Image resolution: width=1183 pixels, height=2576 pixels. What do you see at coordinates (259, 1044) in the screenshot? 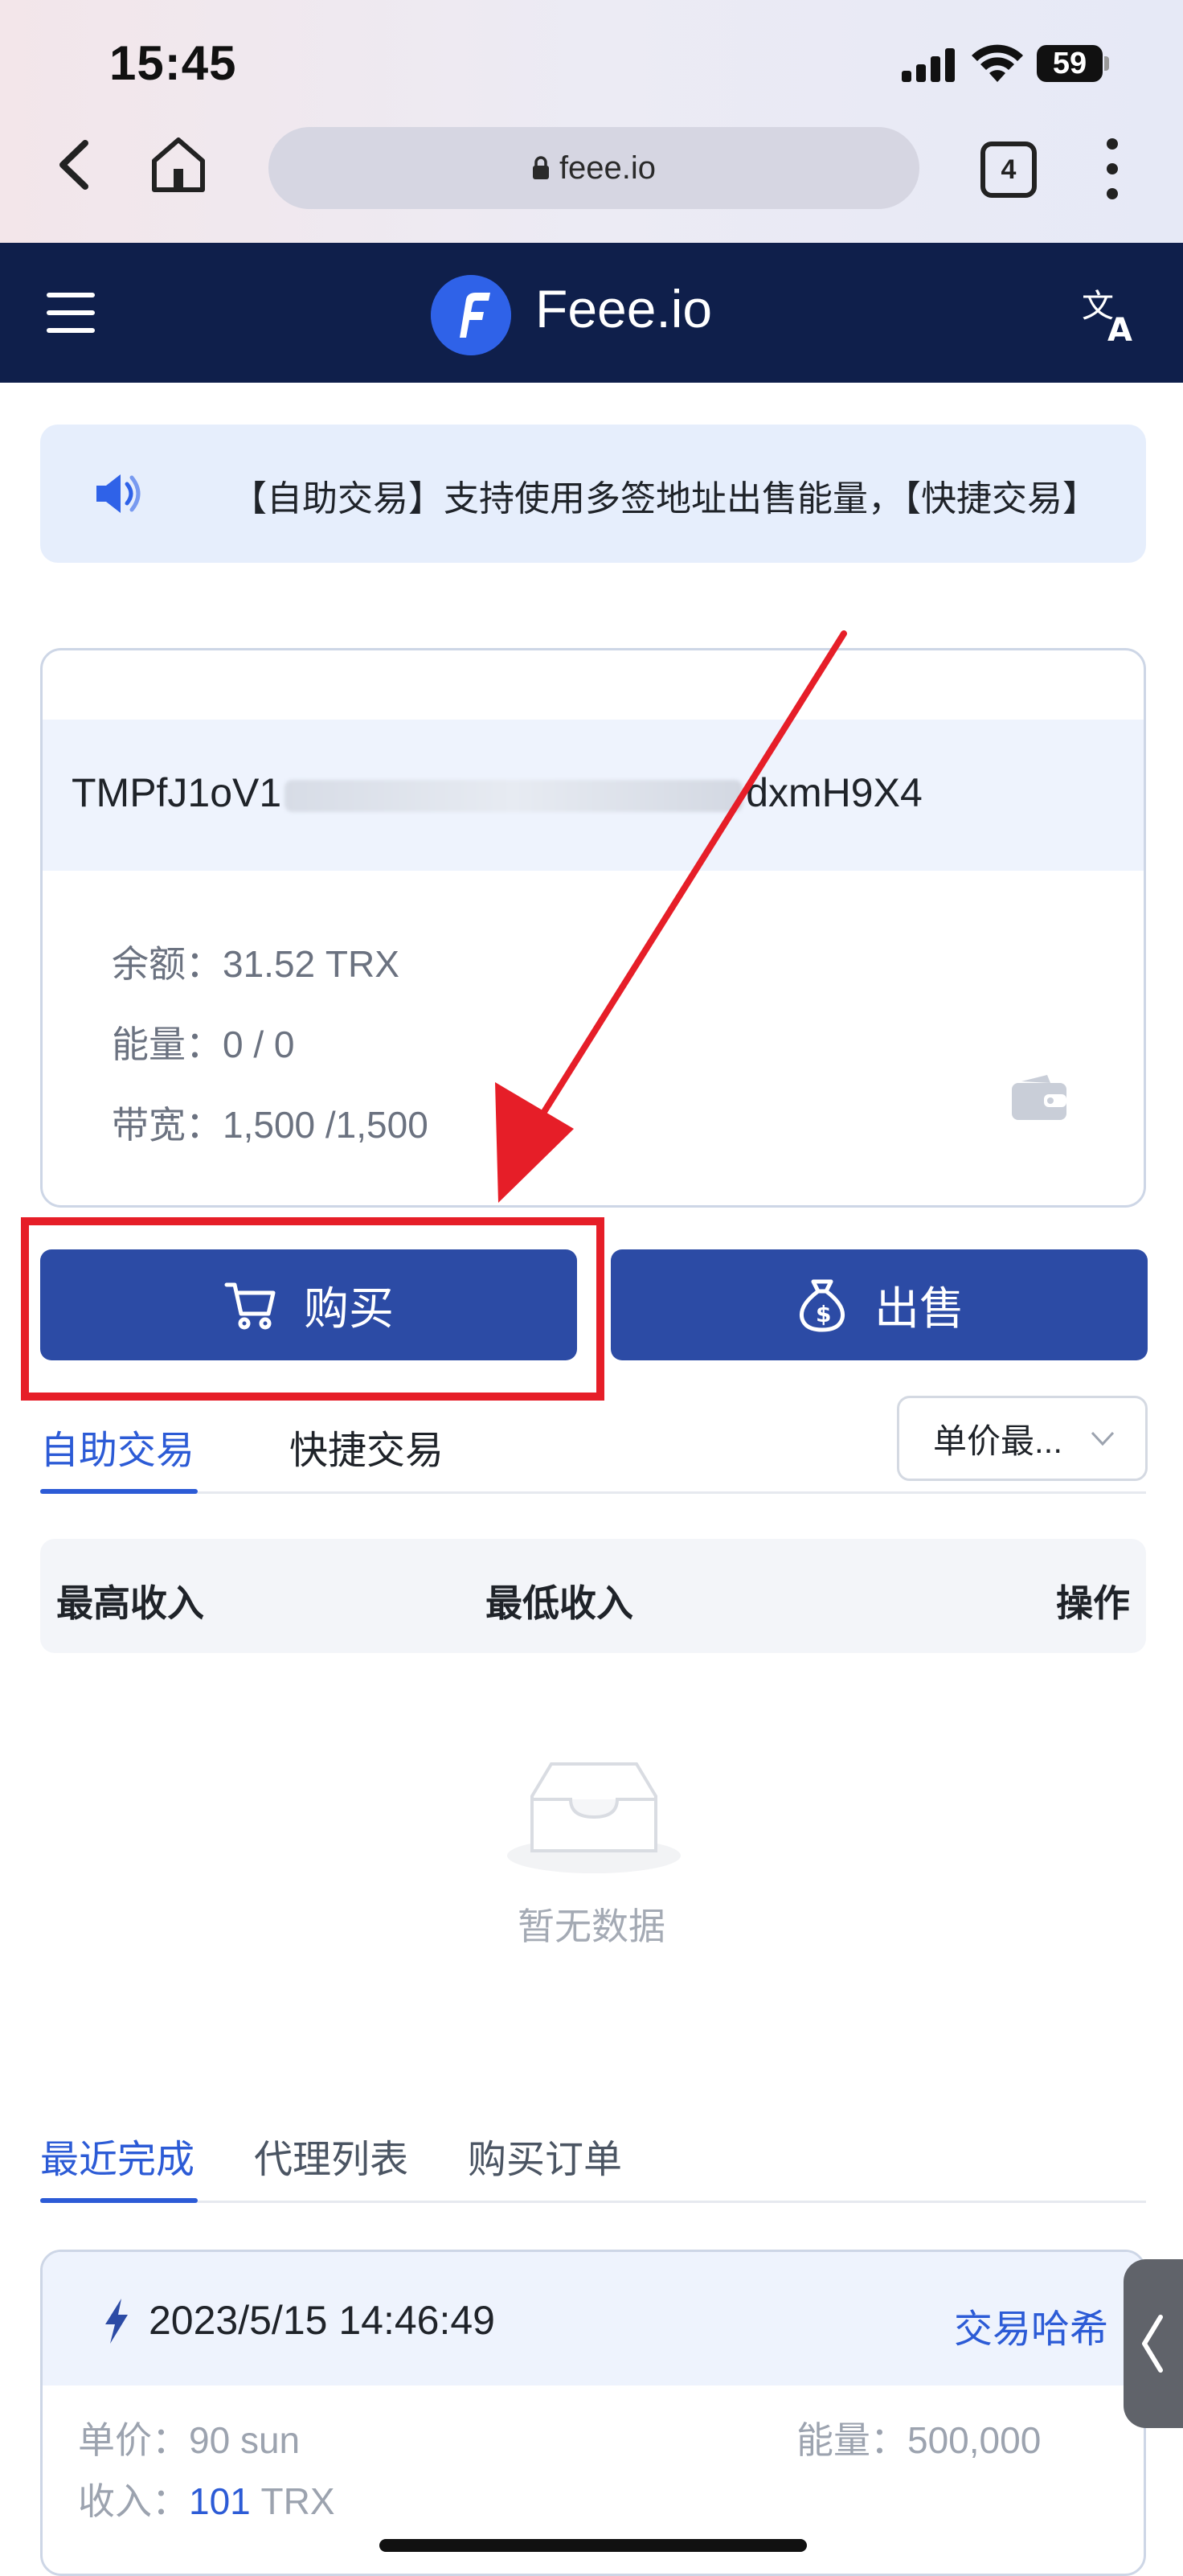
I see `energy-value: 0 / 0` at bounding box center [259, 1044].